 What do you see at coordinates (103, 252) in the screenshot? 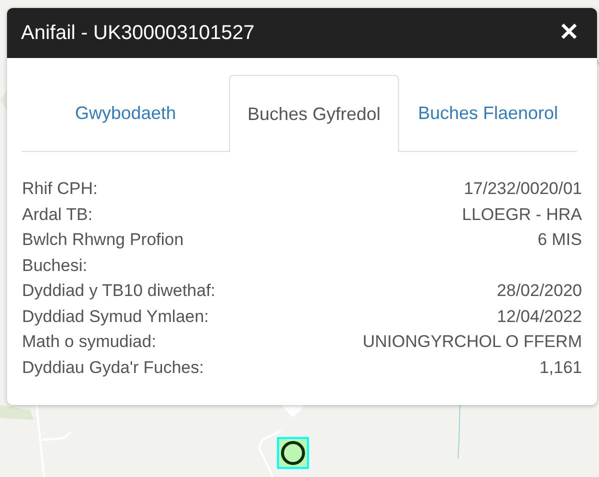
I see `detail-label: Bwlch Rhwng Profion Buchesi:` at bounding box center [103, 252].